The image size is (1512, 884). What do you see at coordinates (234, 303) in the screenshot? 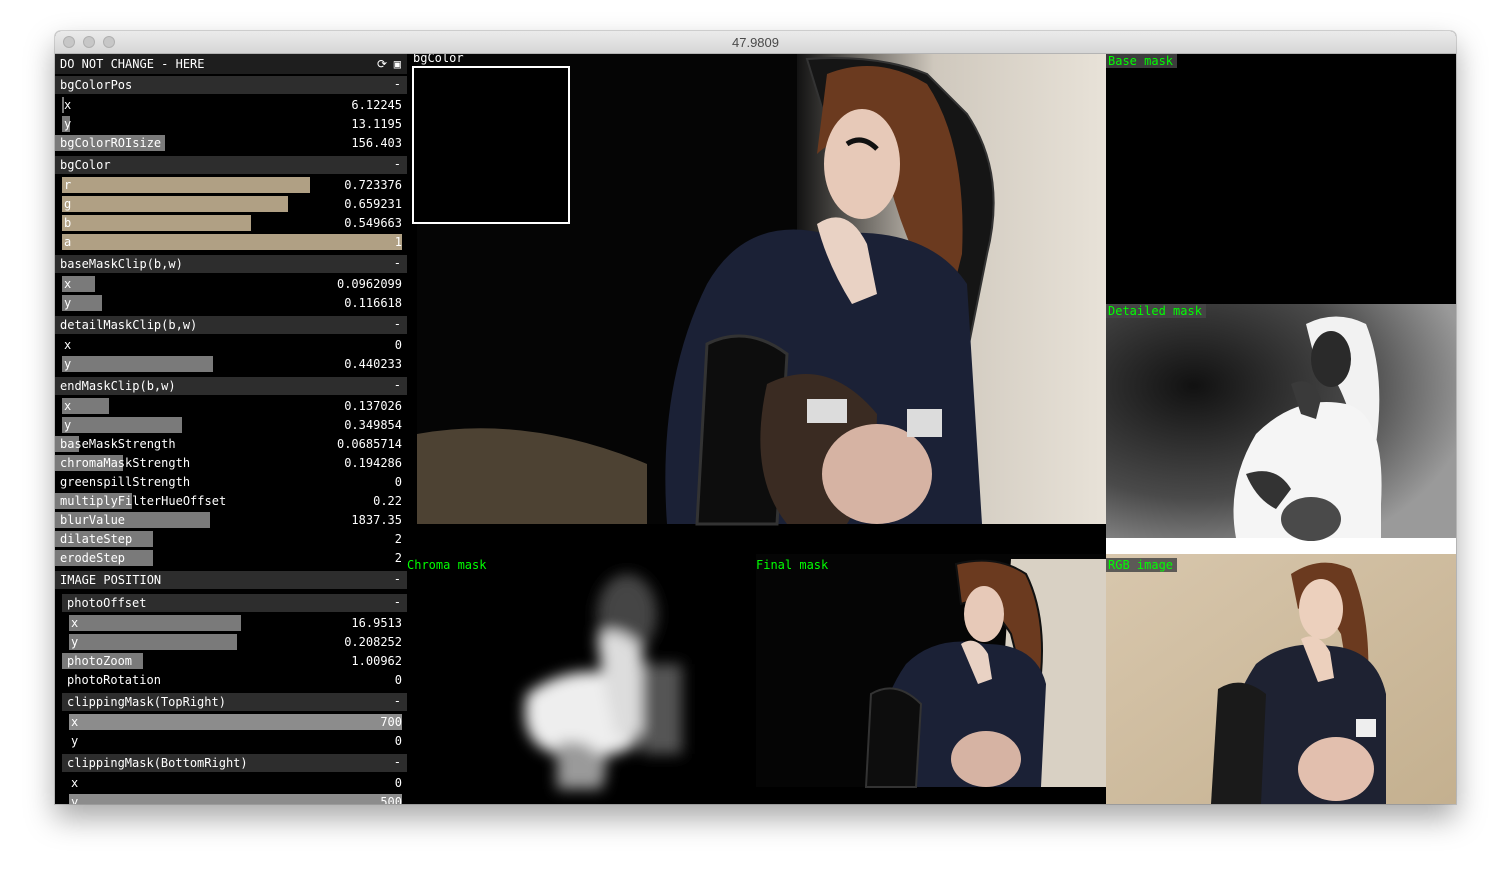
I see `slider-baseMaskClip-y: y 0.116618` at bounding box center [234, 303].